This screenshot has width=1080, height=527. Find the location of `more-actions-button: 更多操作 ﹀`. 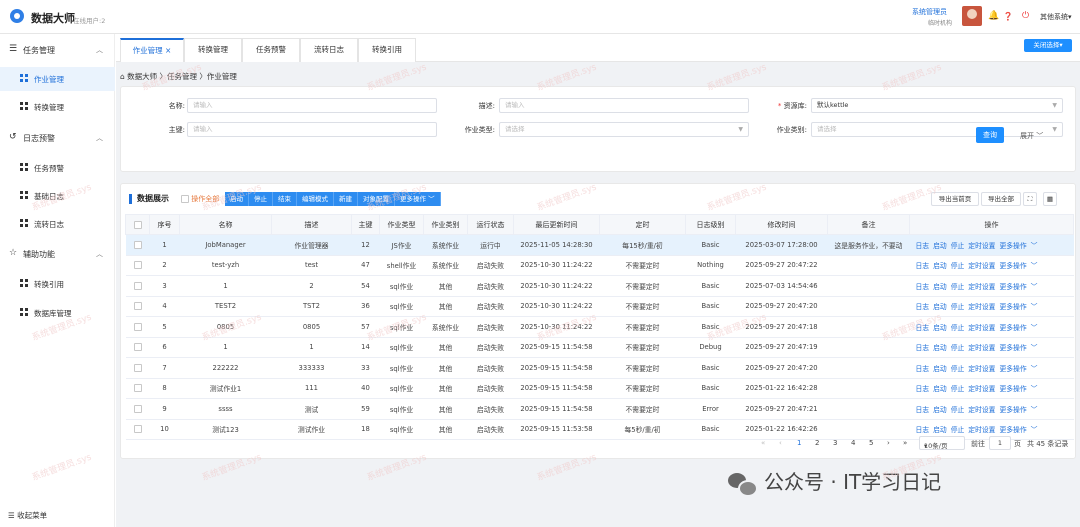

more-actions-button: 更多操作 ﹀ is located at coordinates (418, 199).